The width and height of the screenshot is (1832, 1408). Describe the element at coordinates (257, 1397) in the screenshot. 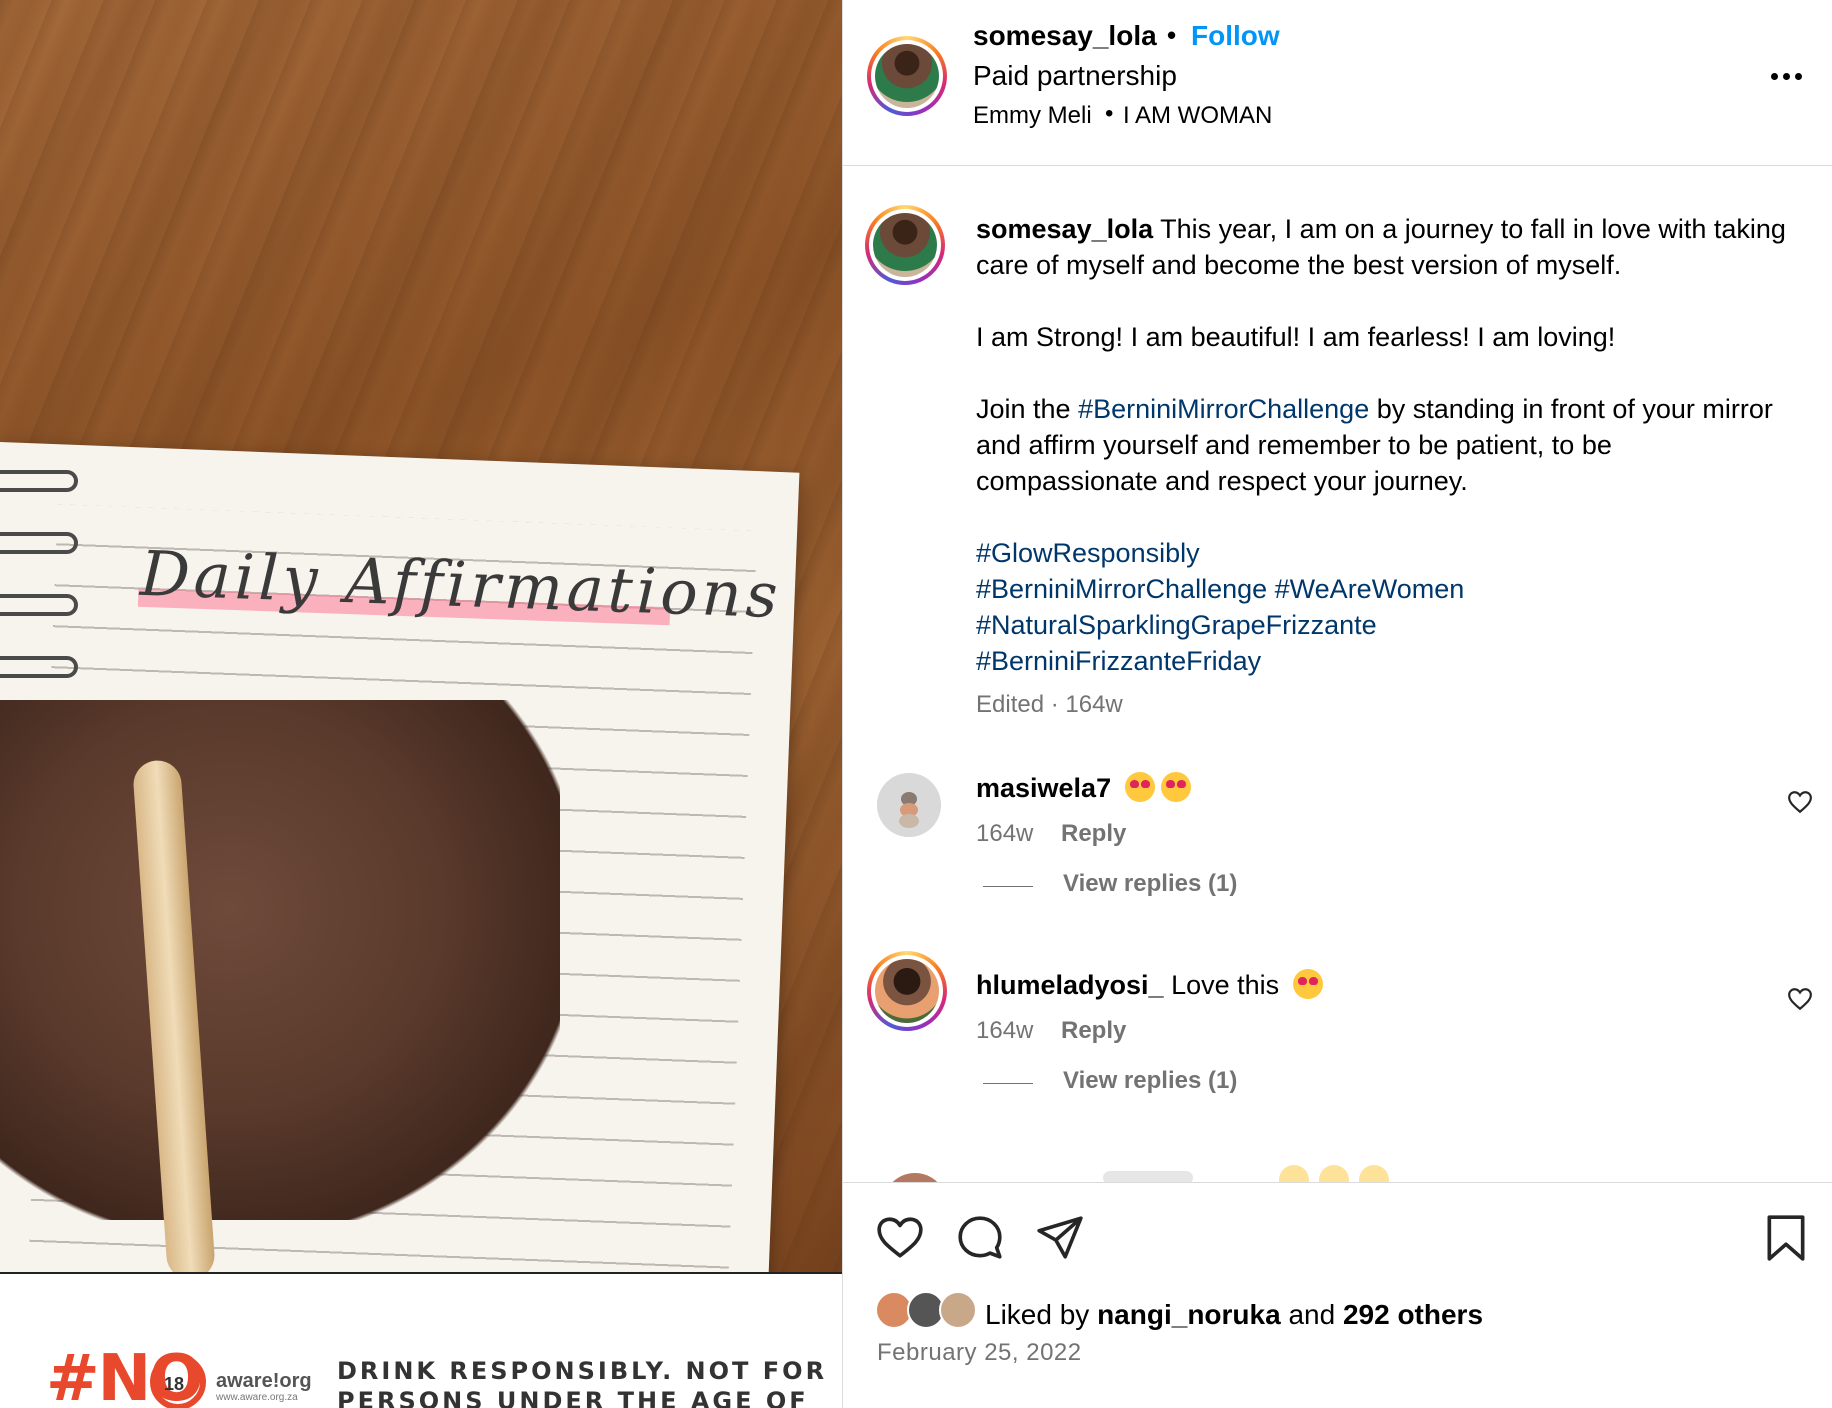

I see `aware-url: www.aware.org.za` at that location.